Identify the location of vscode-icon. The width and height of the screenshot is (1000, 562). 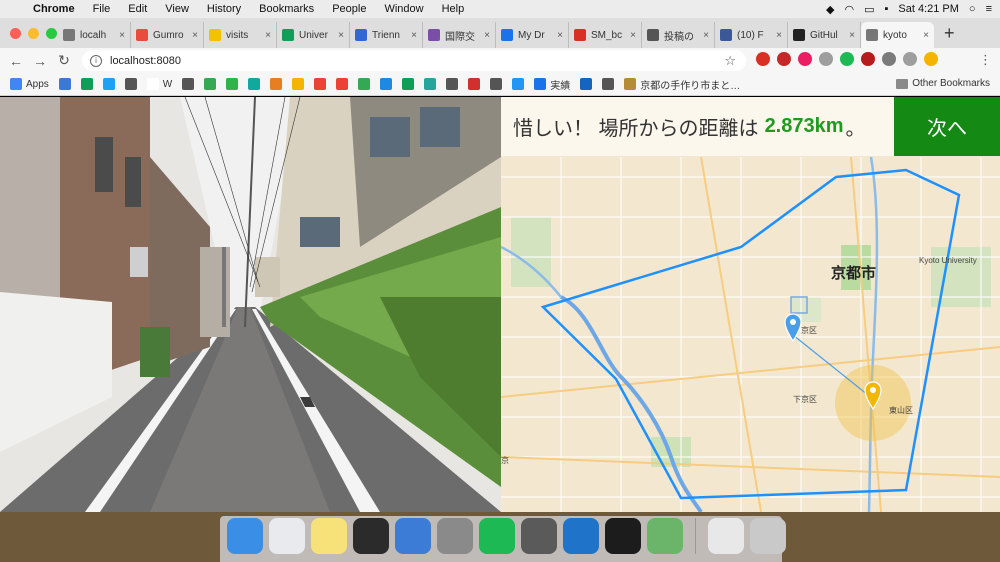
(581, 536).